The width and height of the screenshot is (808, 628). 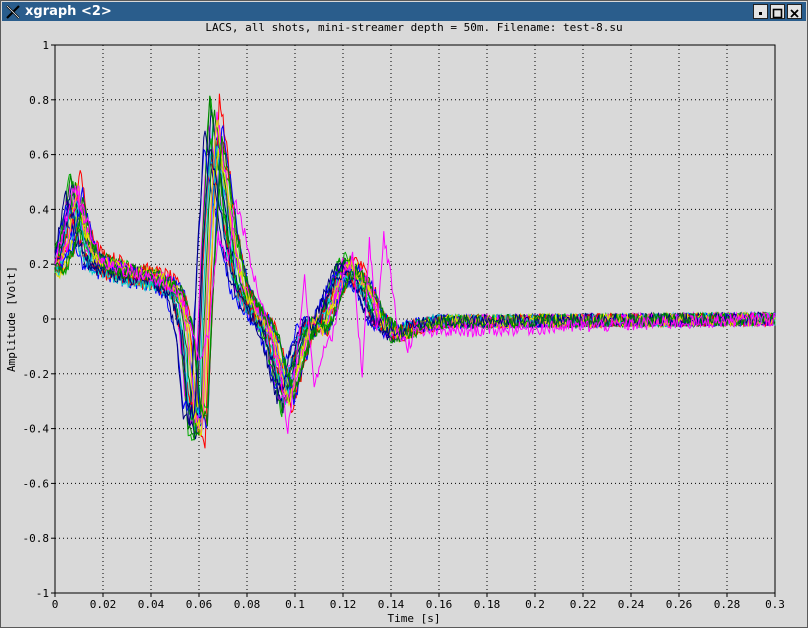 What do you see at coordinates (39, 264) in the screenshot?
I see `y-tick-label: 0.2` at bounding box center [39, 264].